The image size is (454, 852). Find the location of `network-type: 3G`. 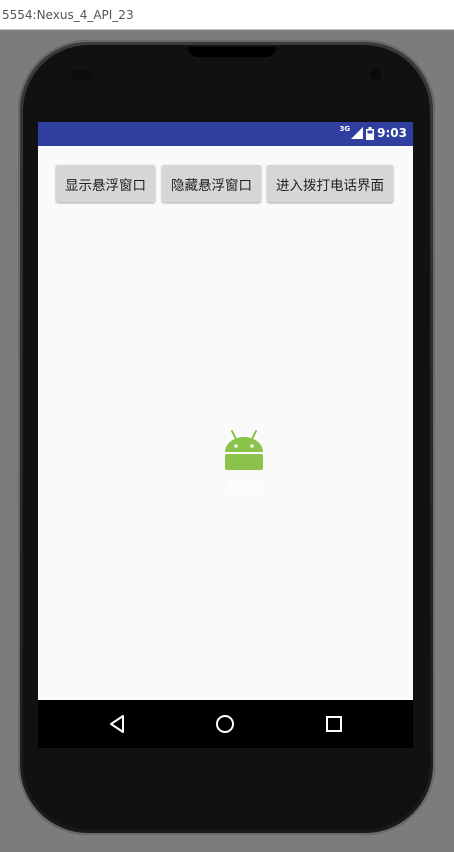

network-type: 3G is located at coordinates (345, 129).